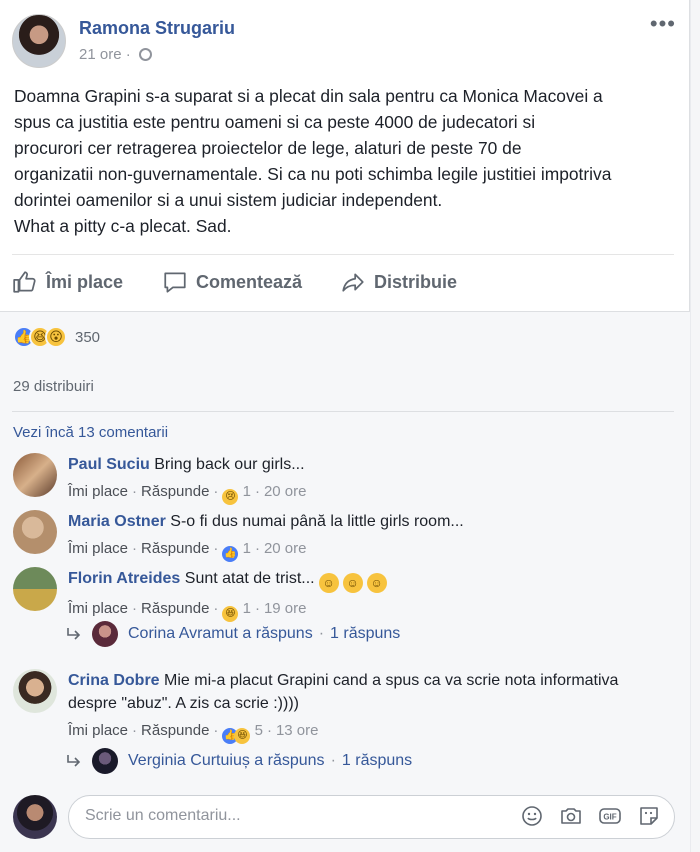 The width and height of the screenshot is (700, 852). I want to click on post-meta: 21 ore ·, so click(115, 54).